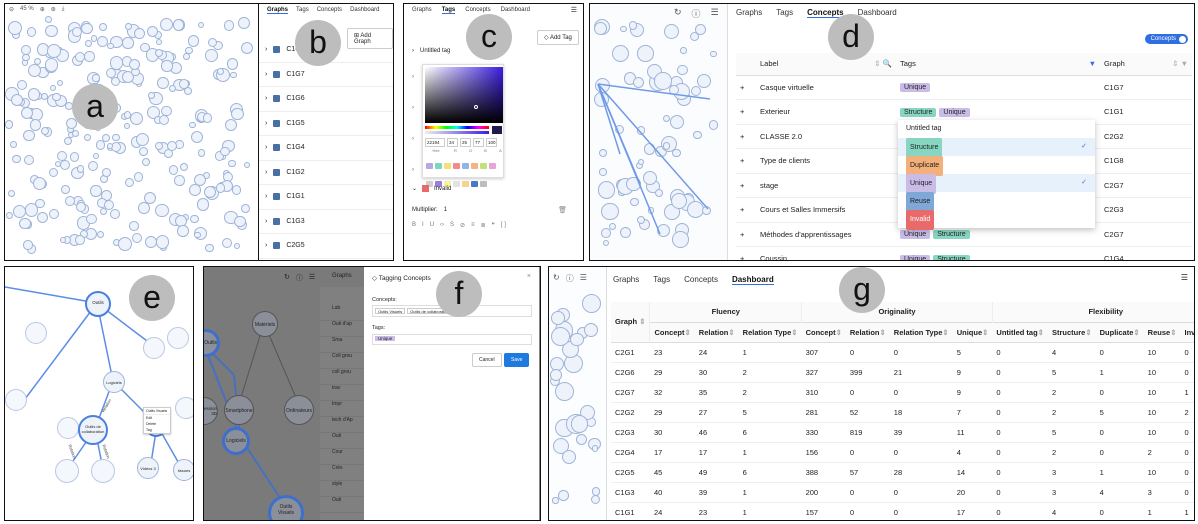 This screenshot has height=524, width=1198. Describe the element at coordinates (583, 278) in the screenshot. I see `menu-icon: ☰` at that location.